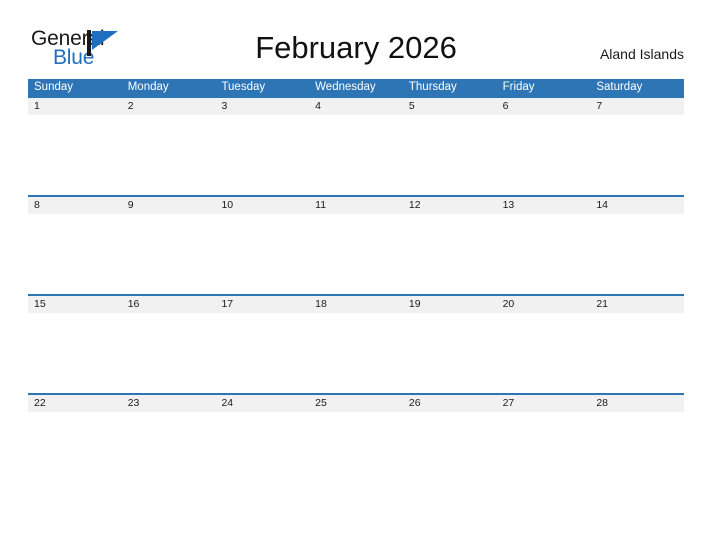  What do you see at coordinates (75, 304) in the screenshot?
I see `day-number: 15` at bounding box center [75, 304].